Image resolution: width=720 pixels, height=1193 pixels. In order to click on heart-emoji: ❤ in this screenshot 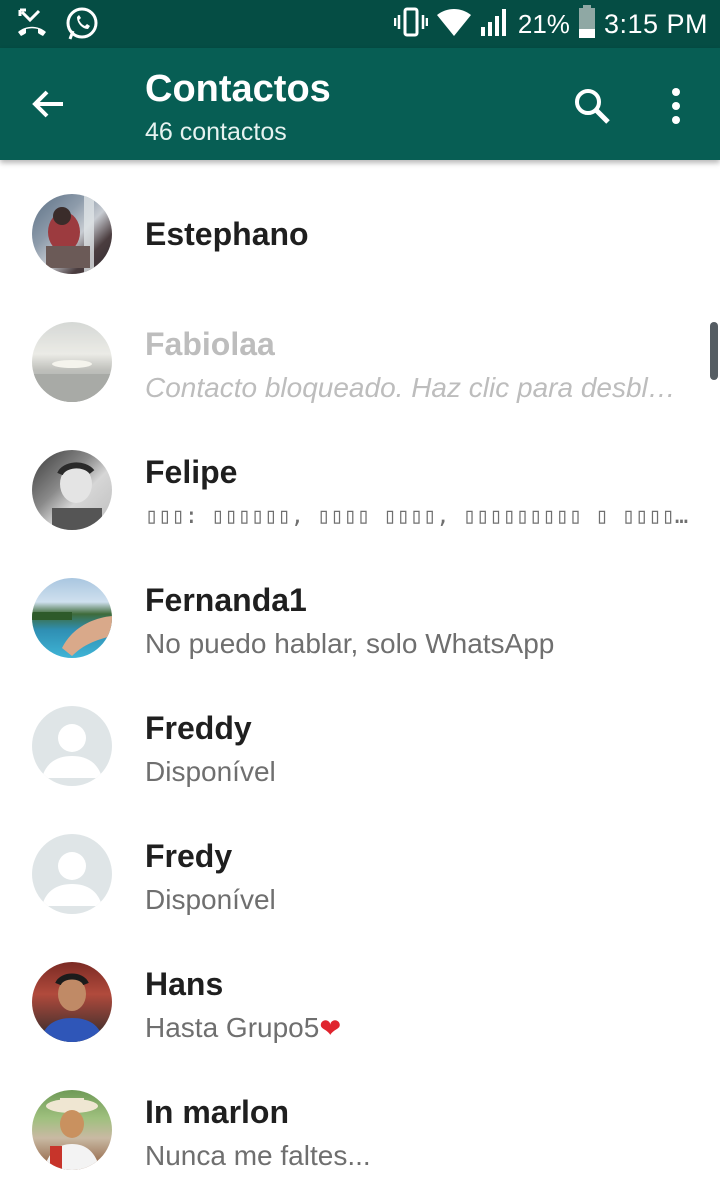, I will do `click(330, 1028)`.